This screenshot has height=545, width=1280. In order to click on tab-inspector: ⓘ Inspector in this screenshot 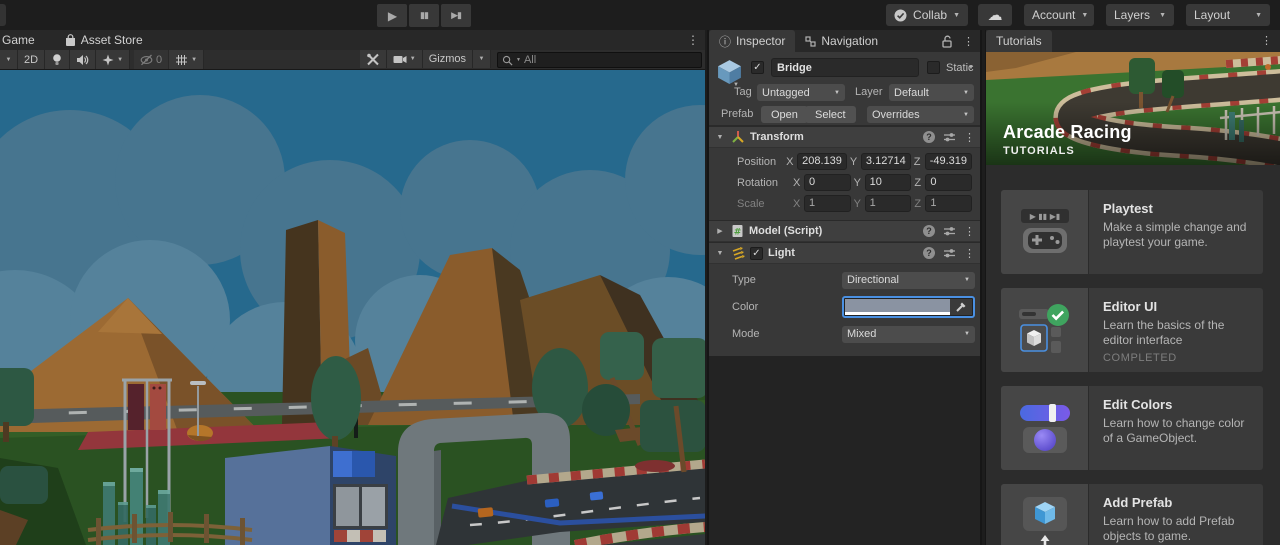, I will do `click(752, 41)`.